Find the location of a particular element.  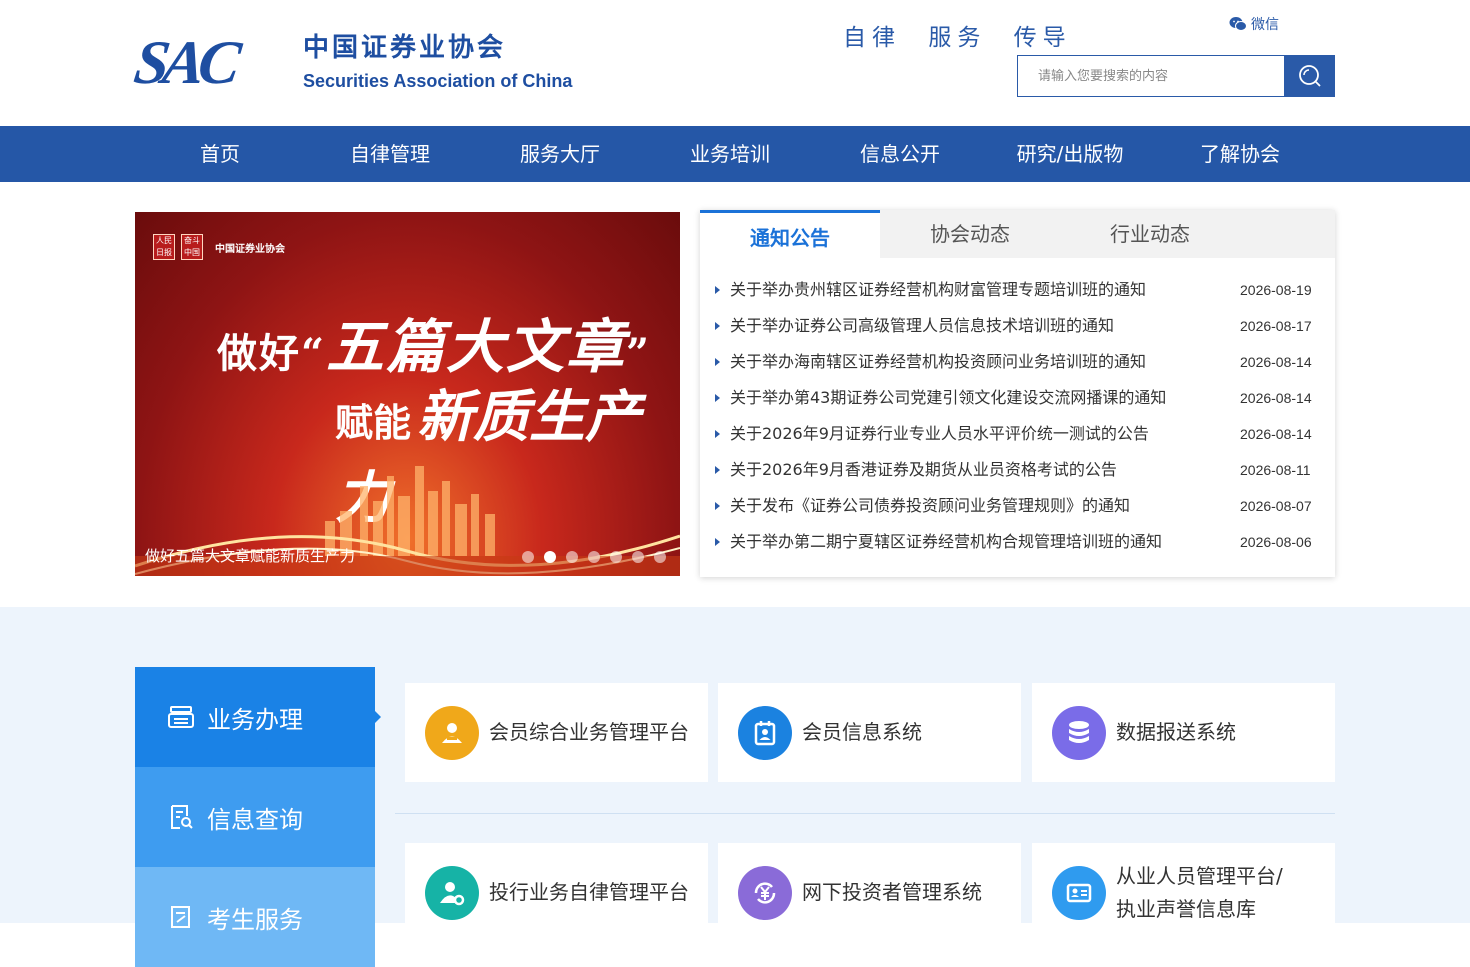

service-card-label: 投行业务自律管理平台 is located at coordinates (589, 892).